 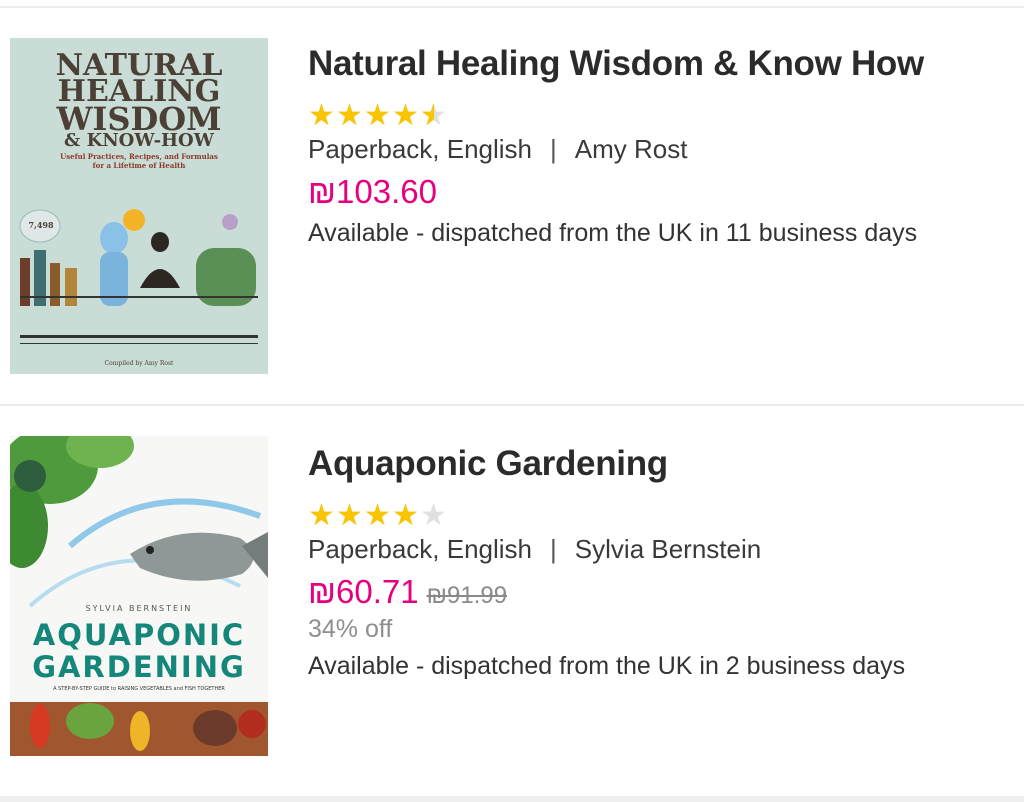 I want to click on price-row: ₪60.71 ₪91.99, so click(x=656, y=592).